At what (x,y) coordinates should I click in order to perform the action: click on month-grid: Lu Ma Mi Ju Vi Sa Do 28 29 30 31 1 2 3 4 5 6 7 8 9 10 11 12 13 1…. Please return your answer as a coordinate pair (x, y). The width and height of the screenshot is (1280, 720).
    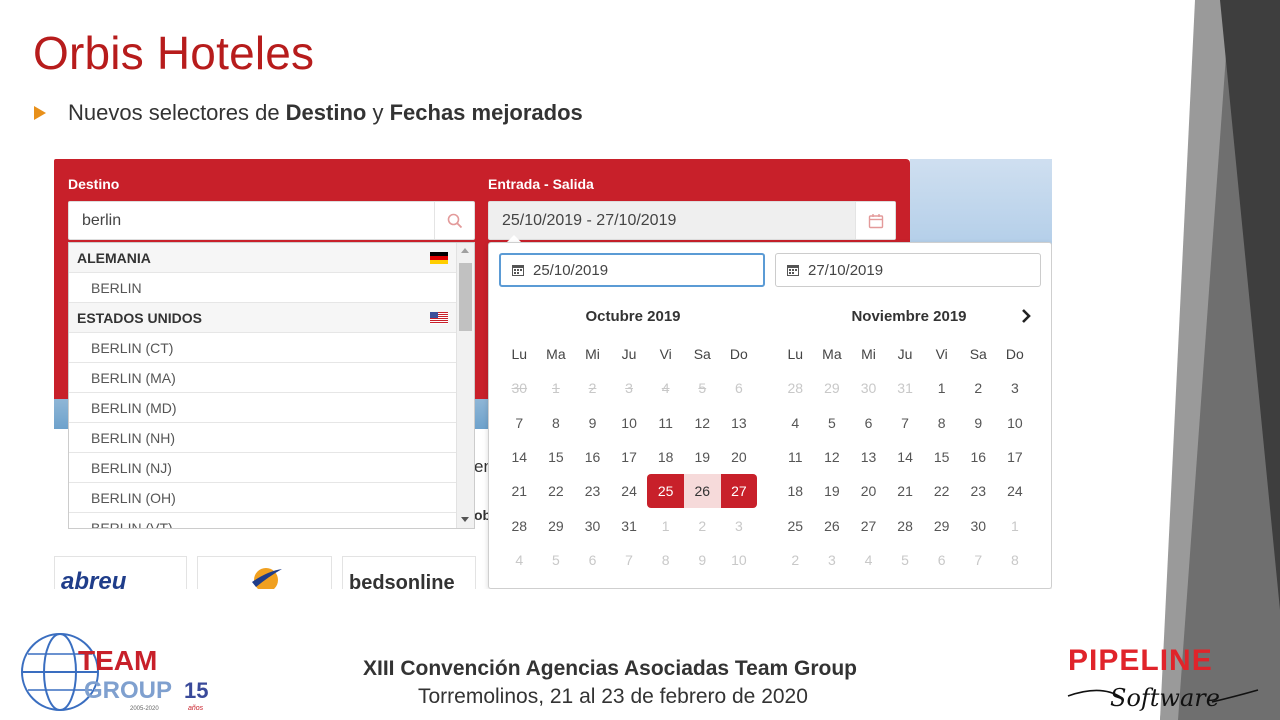
    Looking at the image, I should click on (909, 457).